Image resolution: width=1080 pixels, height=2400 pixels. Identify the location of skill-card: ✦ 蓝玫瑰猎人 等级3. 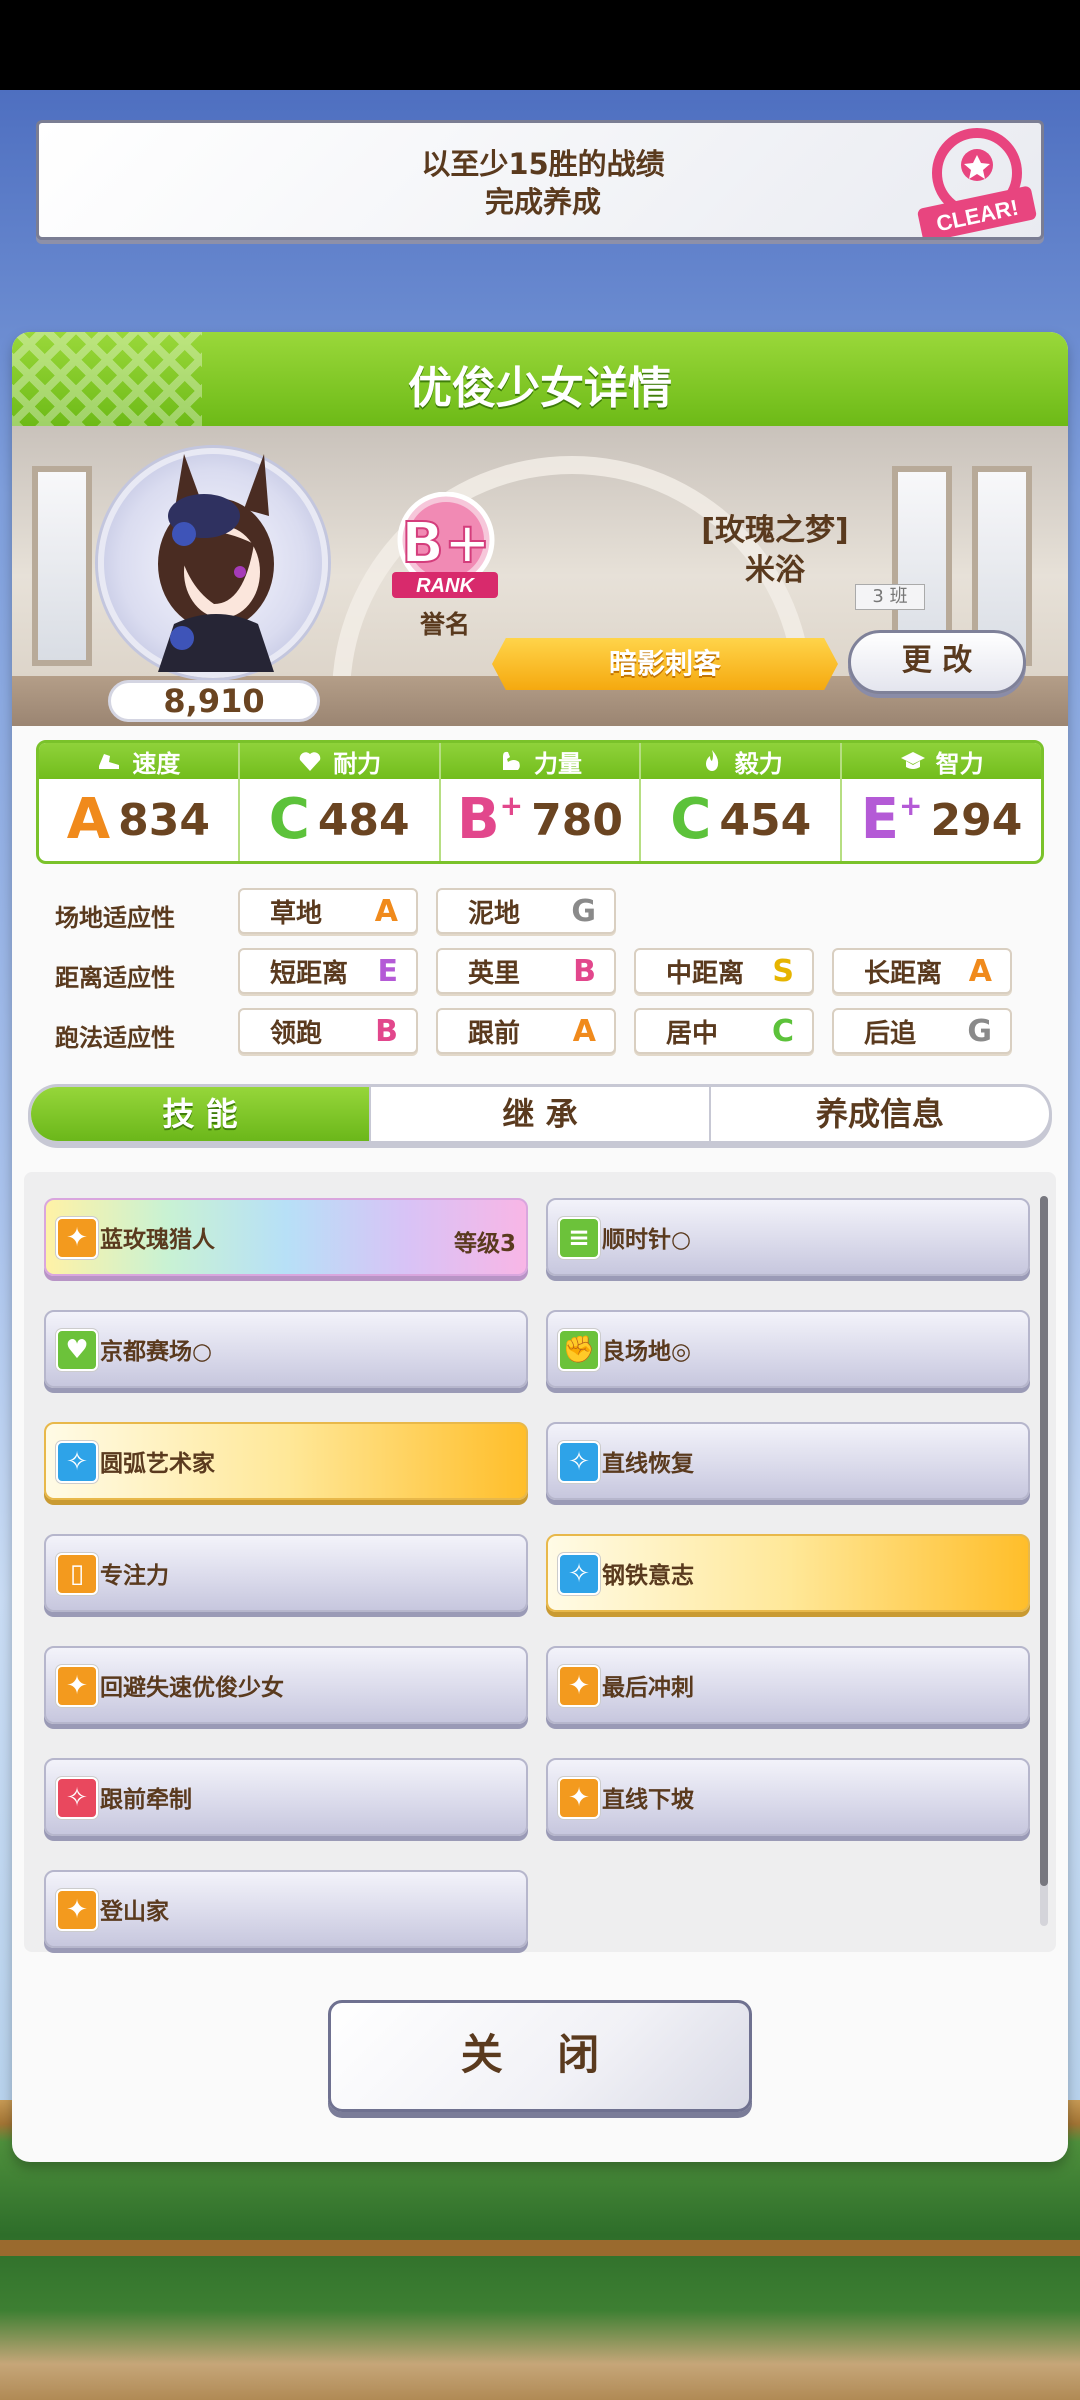
(286, 1237).